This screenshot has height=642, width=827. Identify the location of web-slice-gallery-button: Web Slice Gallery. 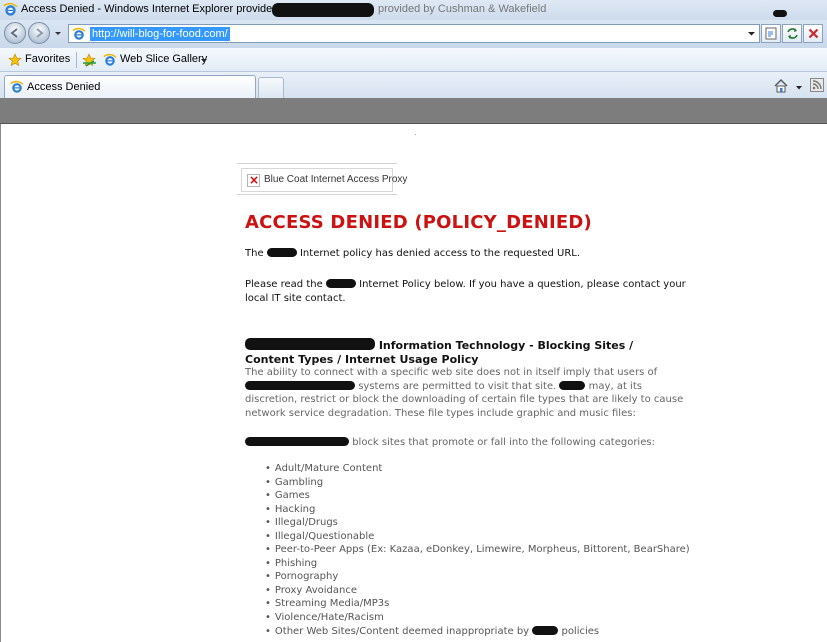
(156, 60).